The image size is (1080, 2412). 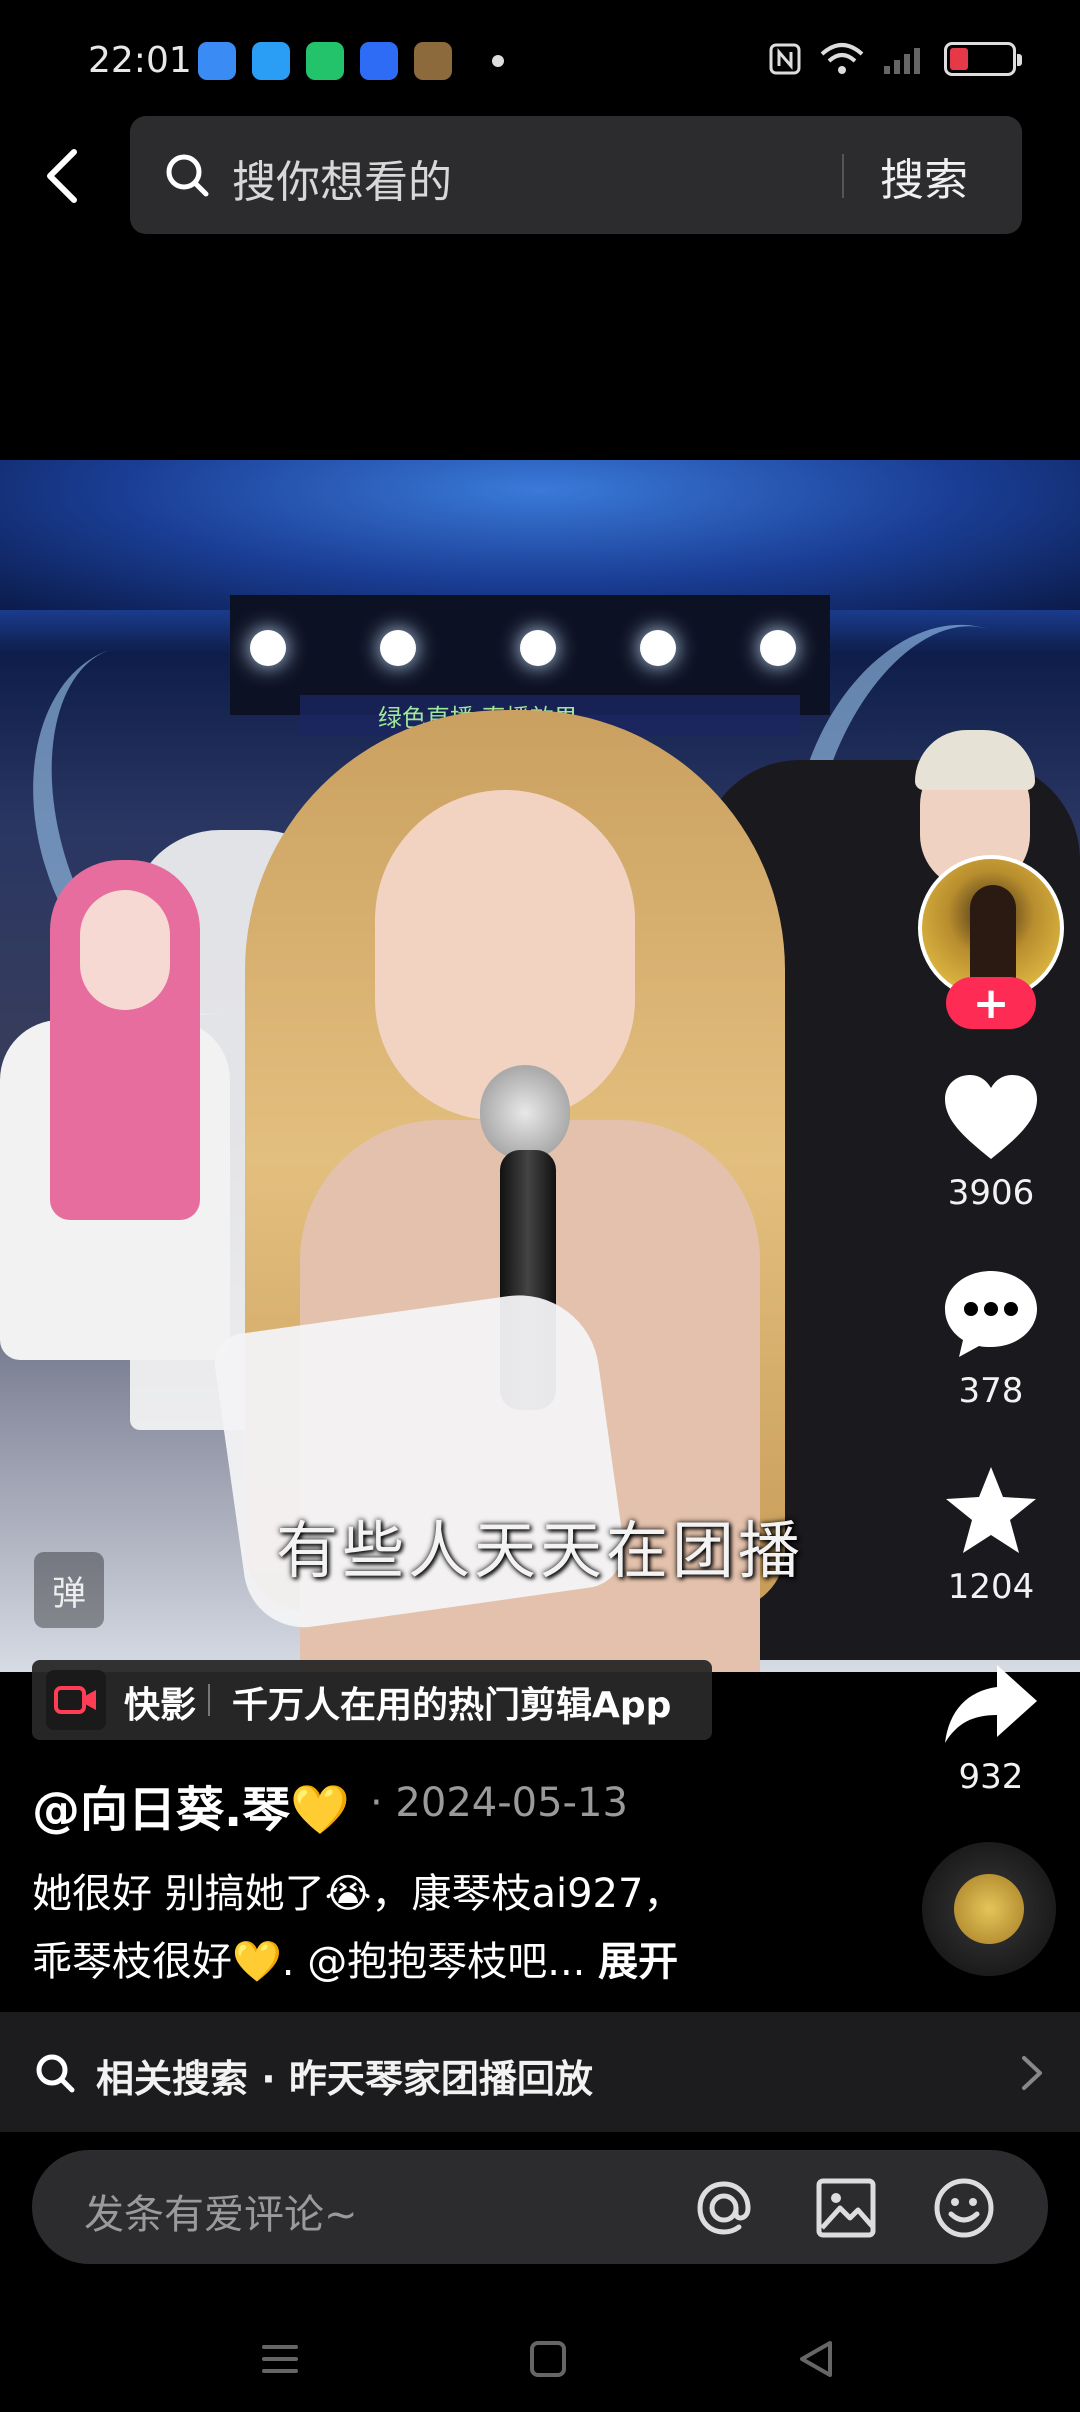 I want to click on like-count: 3906, so click(x=991, y=1193).